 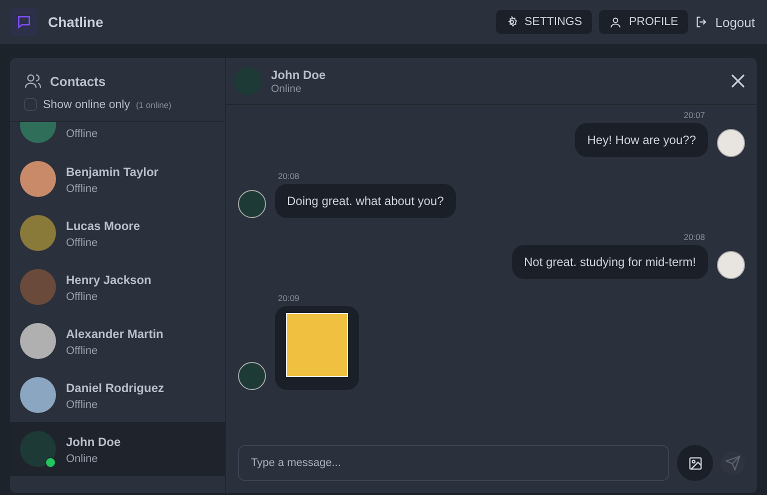 What do you see at coordinates (117, 137) in the screenshot?
I see `contact-item: Offline` at bounding box center [117, 137].